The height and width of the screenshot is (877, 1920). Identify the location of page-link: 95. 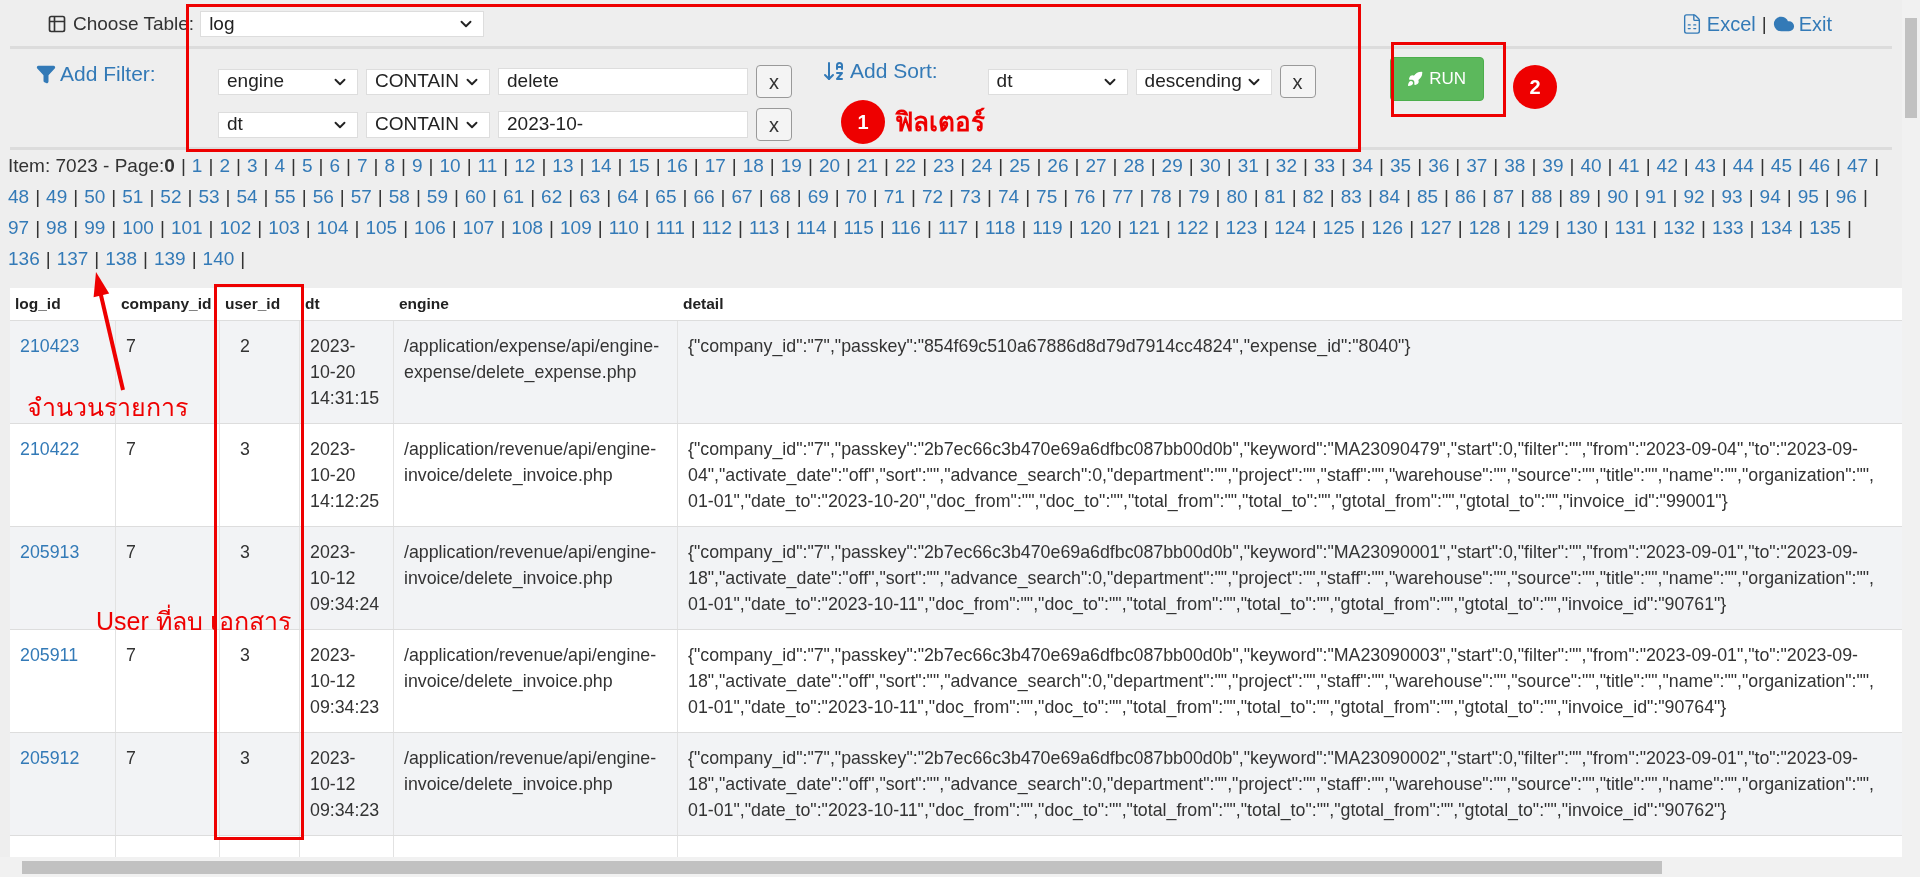
(1808, 196).